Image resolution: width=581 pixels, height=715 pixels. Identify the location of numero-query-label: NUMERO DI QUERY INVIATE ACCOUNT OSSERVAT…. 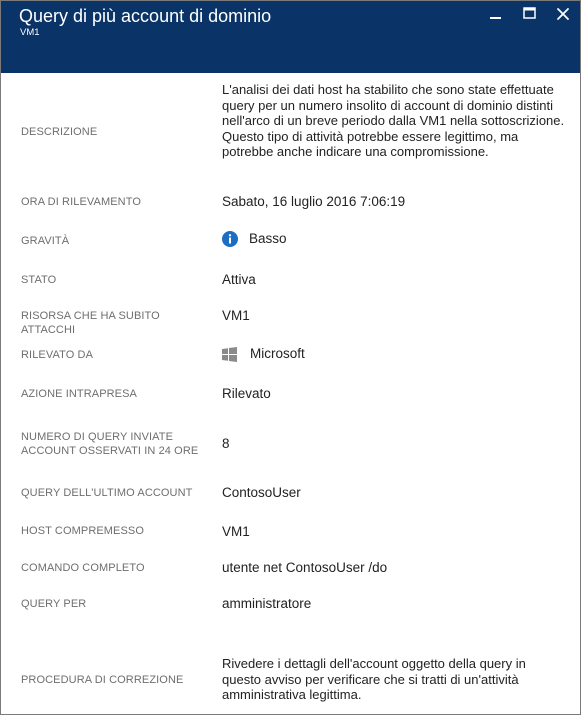
(116, 444).